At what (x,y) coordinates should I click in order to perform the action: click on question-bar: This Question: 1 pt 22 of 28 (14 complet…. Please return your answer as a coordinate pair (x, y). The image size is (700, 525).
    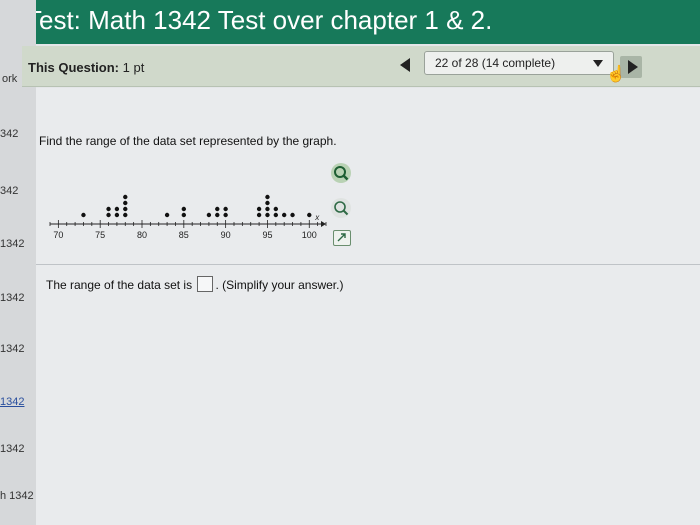
    Looking at the image, I should click on (361, 66).